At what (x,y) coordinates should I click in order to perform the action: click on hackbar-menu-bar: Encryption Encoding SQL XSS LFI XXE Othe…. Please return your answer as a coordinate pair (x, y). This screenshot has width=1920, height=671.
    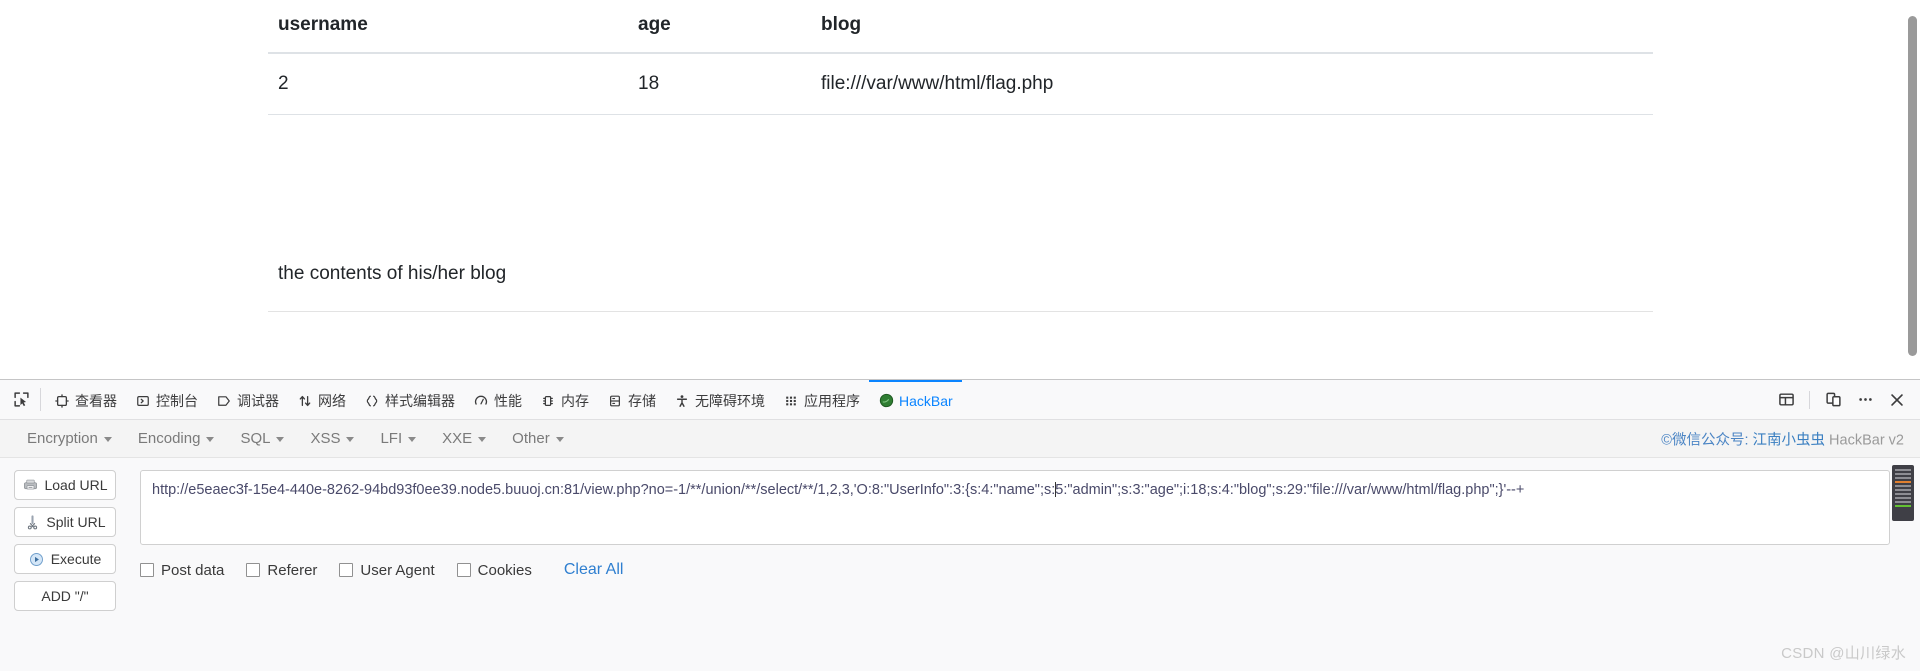
    Looking at the image, I should click on (960, 439).